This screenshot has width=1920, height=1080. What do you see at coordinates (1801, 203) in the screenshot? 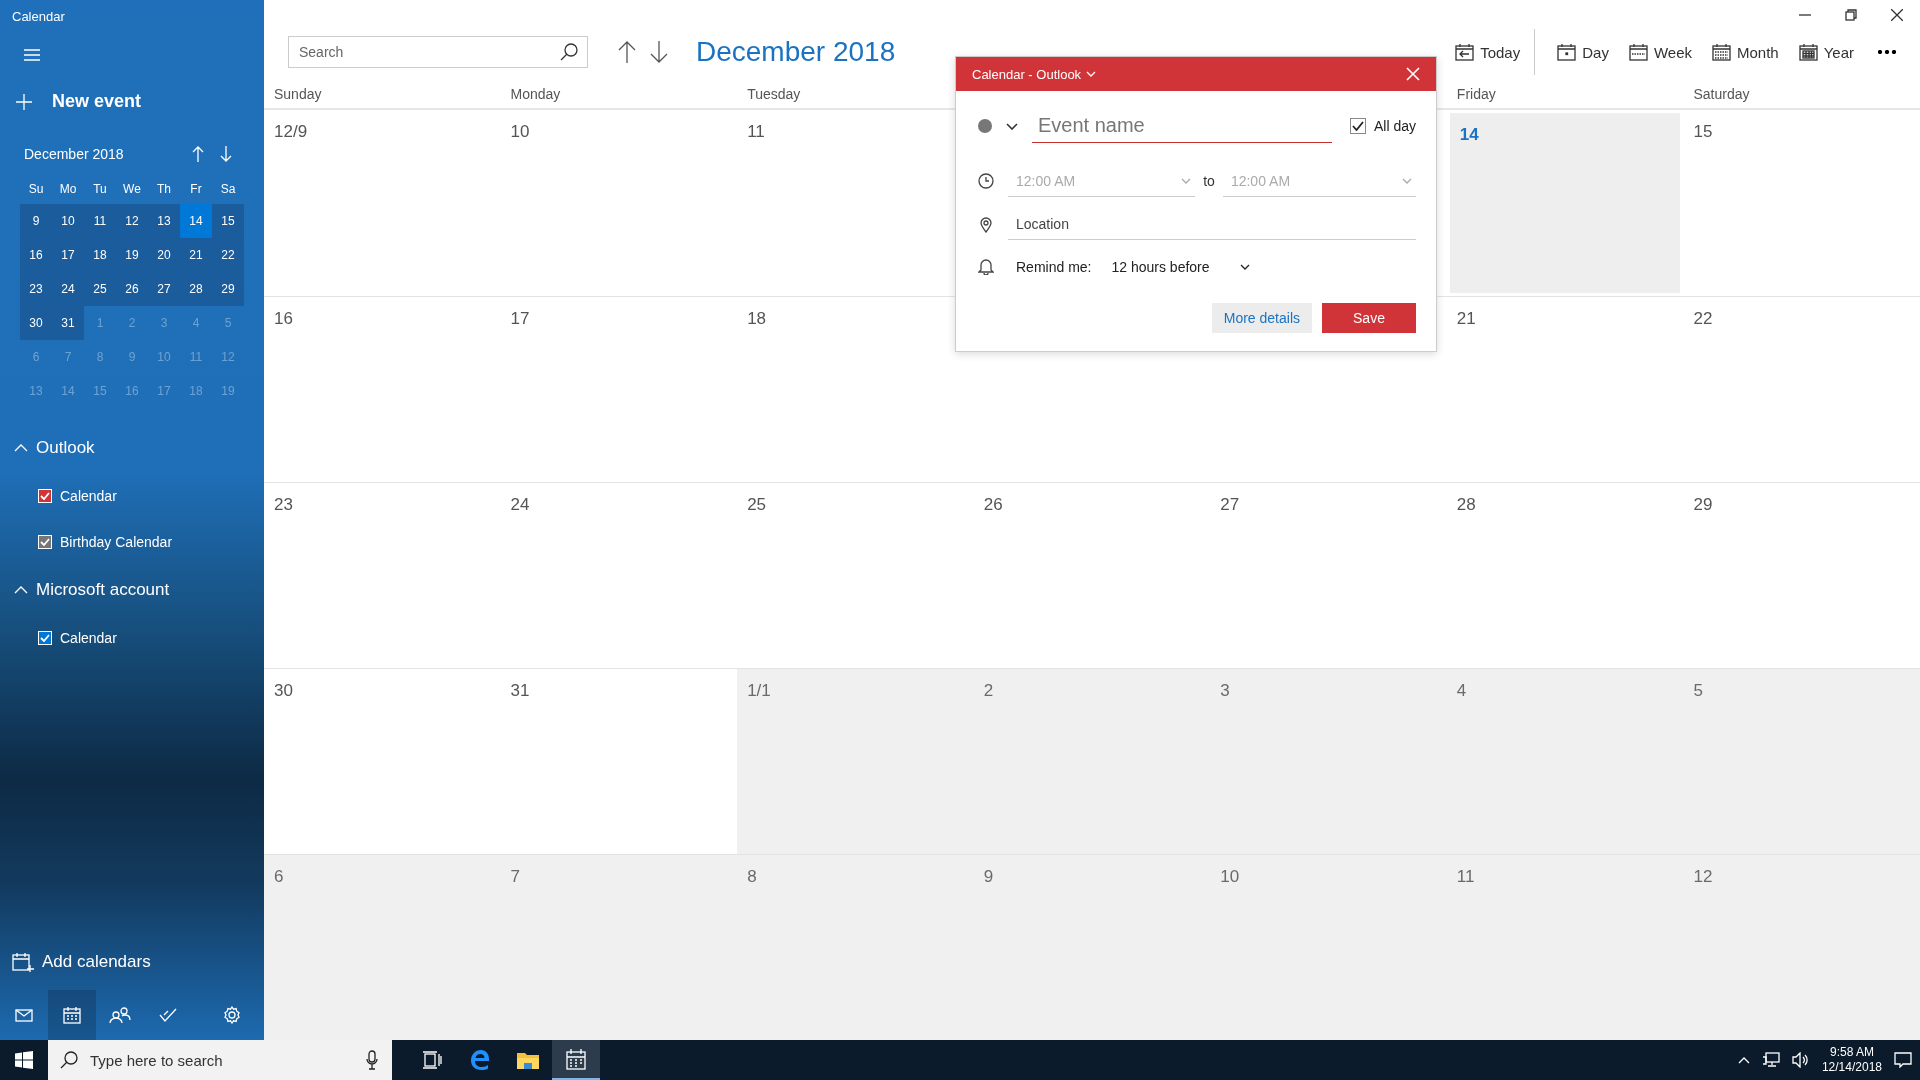
I see `day-cell: 15` at bounding box center [1801, 203].